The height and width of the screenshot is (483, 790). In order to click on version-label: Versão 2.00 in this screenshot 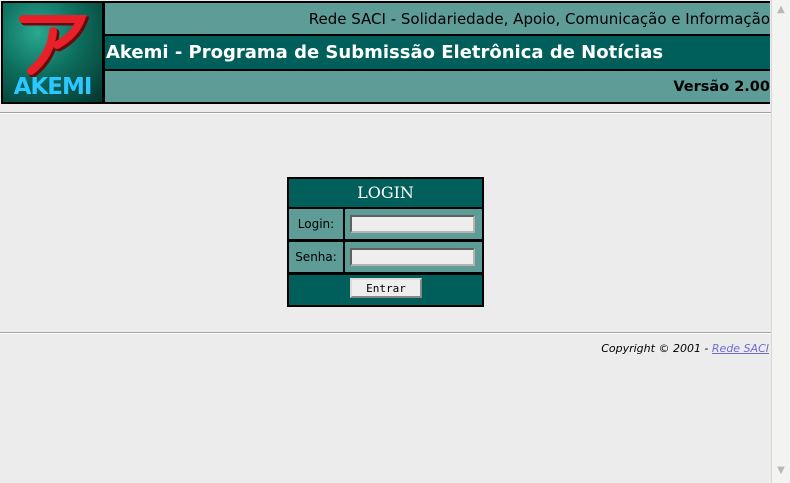, I will do `click(721, 86)`.